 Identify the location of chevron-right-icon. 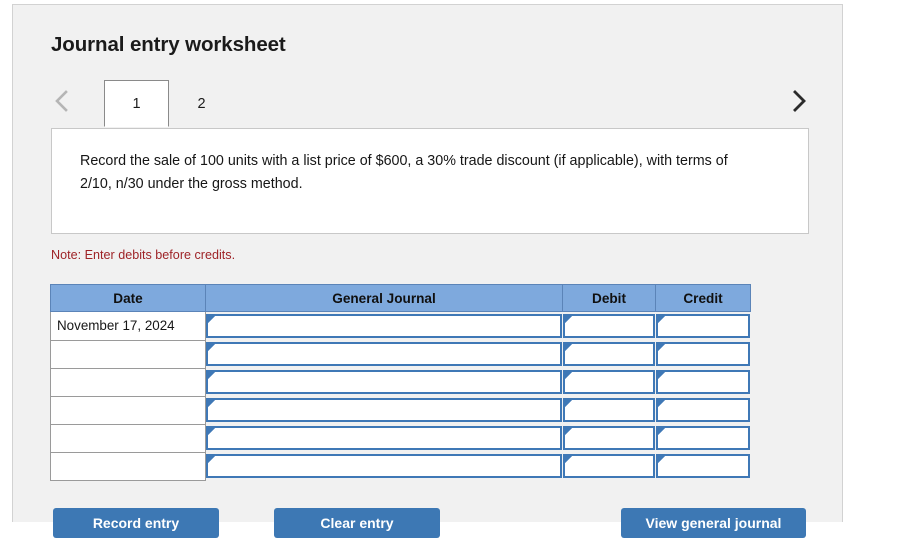
(799, 101).